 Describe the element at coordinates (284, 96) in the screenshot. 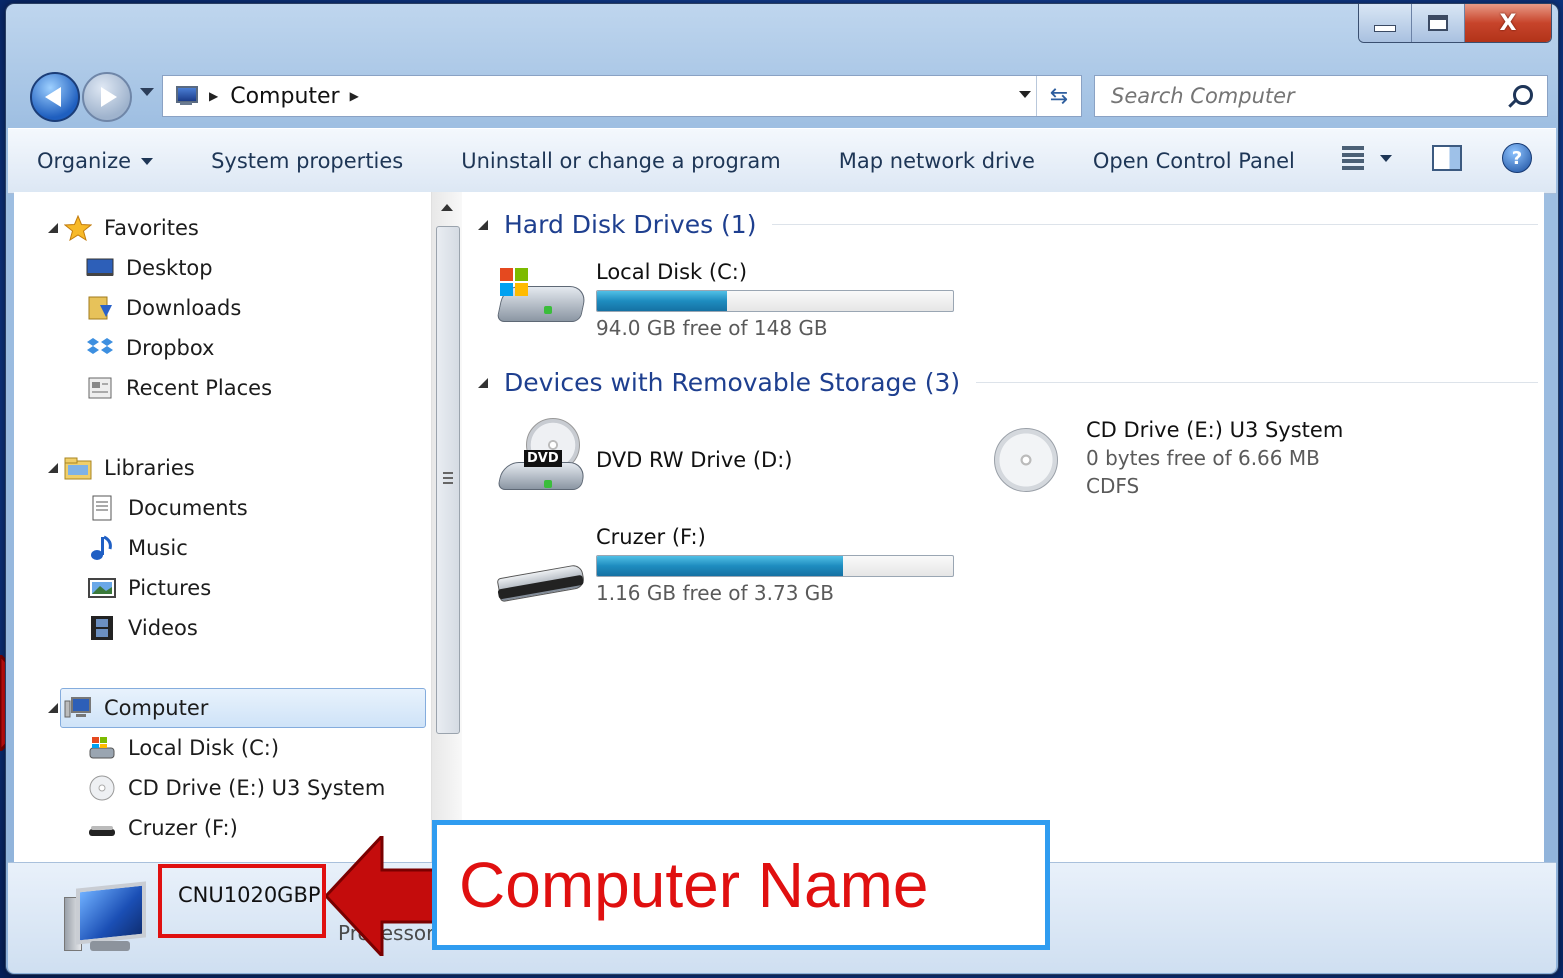

I see `breadcrumb-computer: Computer` at that location.